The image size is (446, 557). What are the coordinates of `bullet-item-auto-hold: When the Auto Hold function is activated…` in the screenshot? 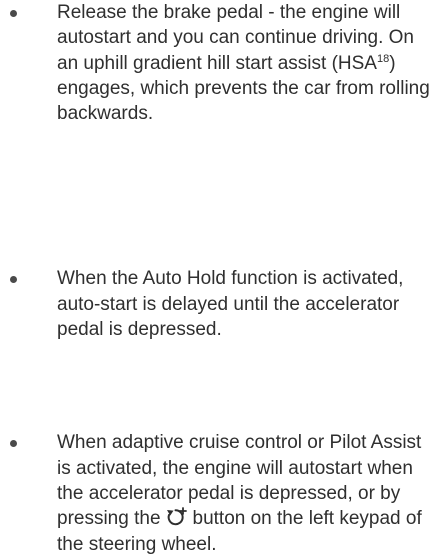 It's located at (223, 304).